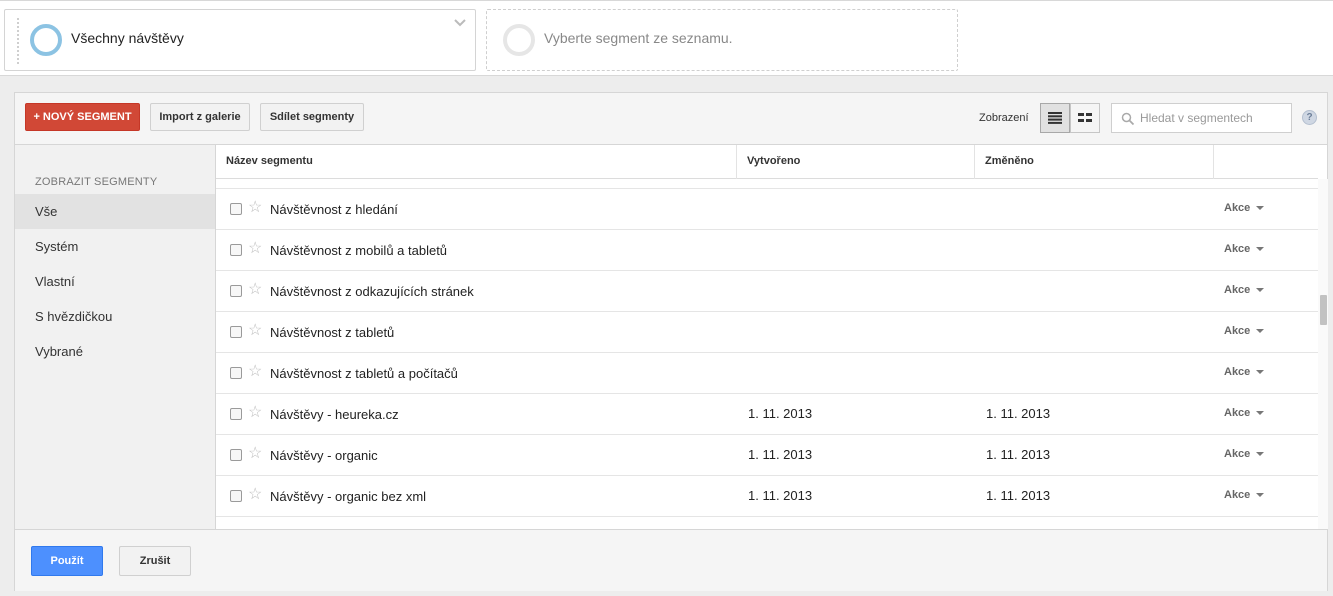  I want to click on share-segments-button: Sdílet segmenty, so click(312, 117).